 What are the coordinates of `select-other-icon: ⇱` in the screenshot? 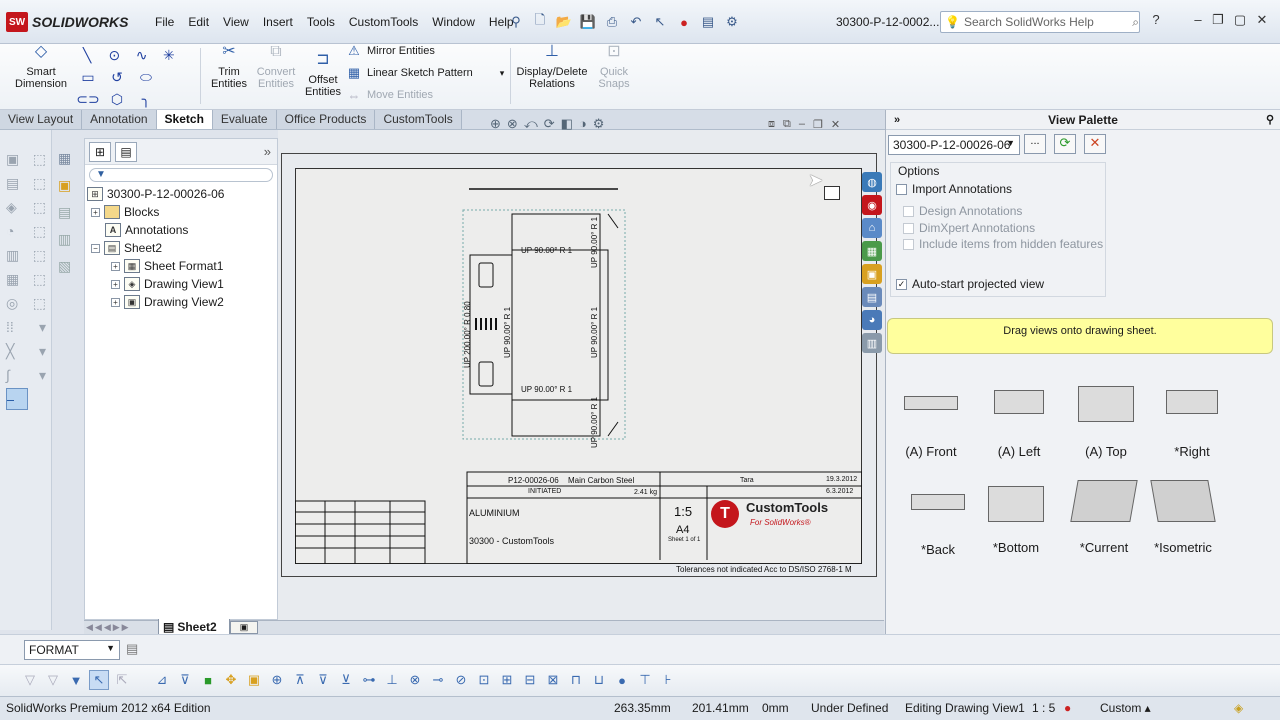 It's located at (122, 680).